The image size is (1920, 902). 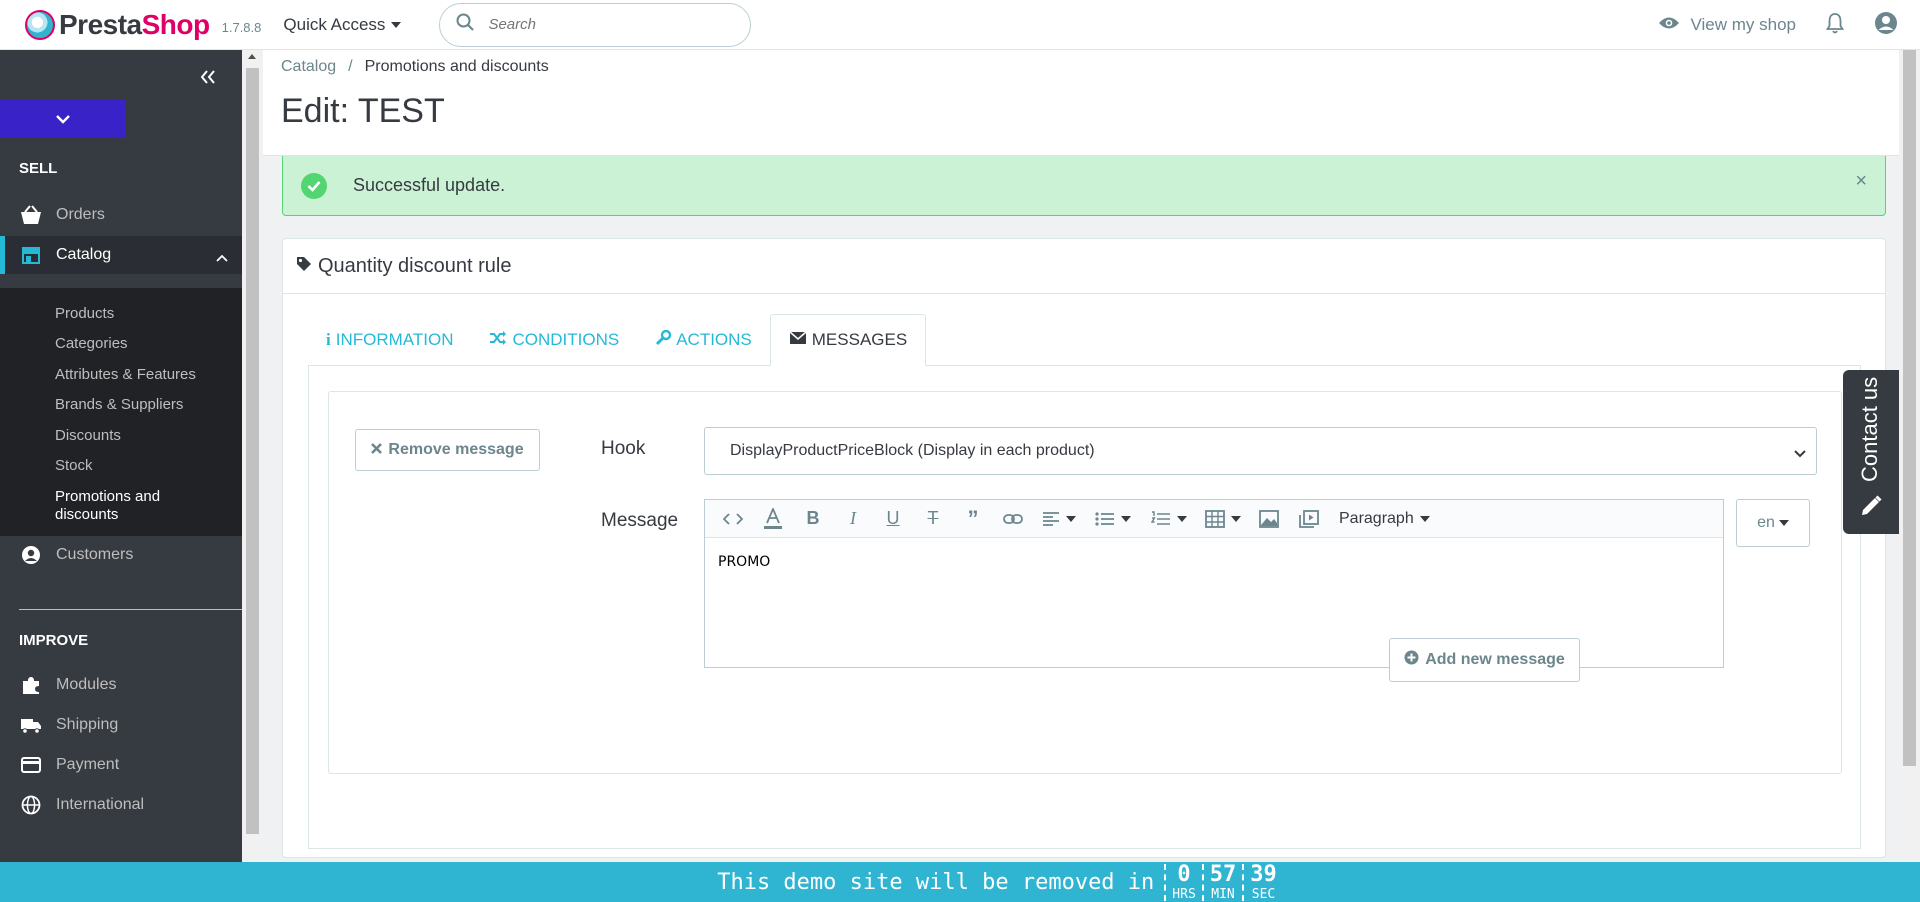 I want to click on message-label: Message, so click(x=640, y=520).